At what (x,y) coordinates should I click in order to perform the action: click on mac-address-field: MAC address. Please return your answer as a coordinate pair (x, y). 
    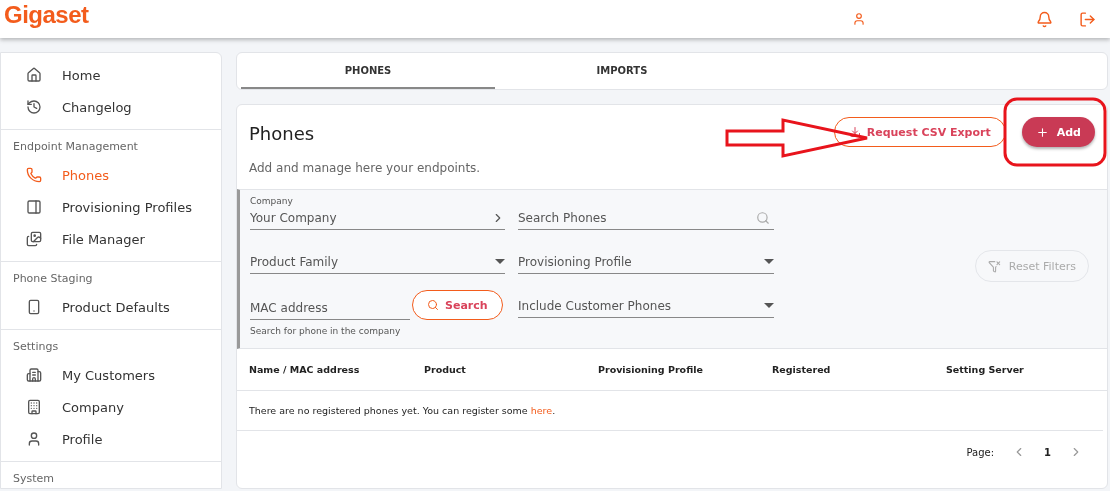
    Looking at the image, I should click on (330, 308).